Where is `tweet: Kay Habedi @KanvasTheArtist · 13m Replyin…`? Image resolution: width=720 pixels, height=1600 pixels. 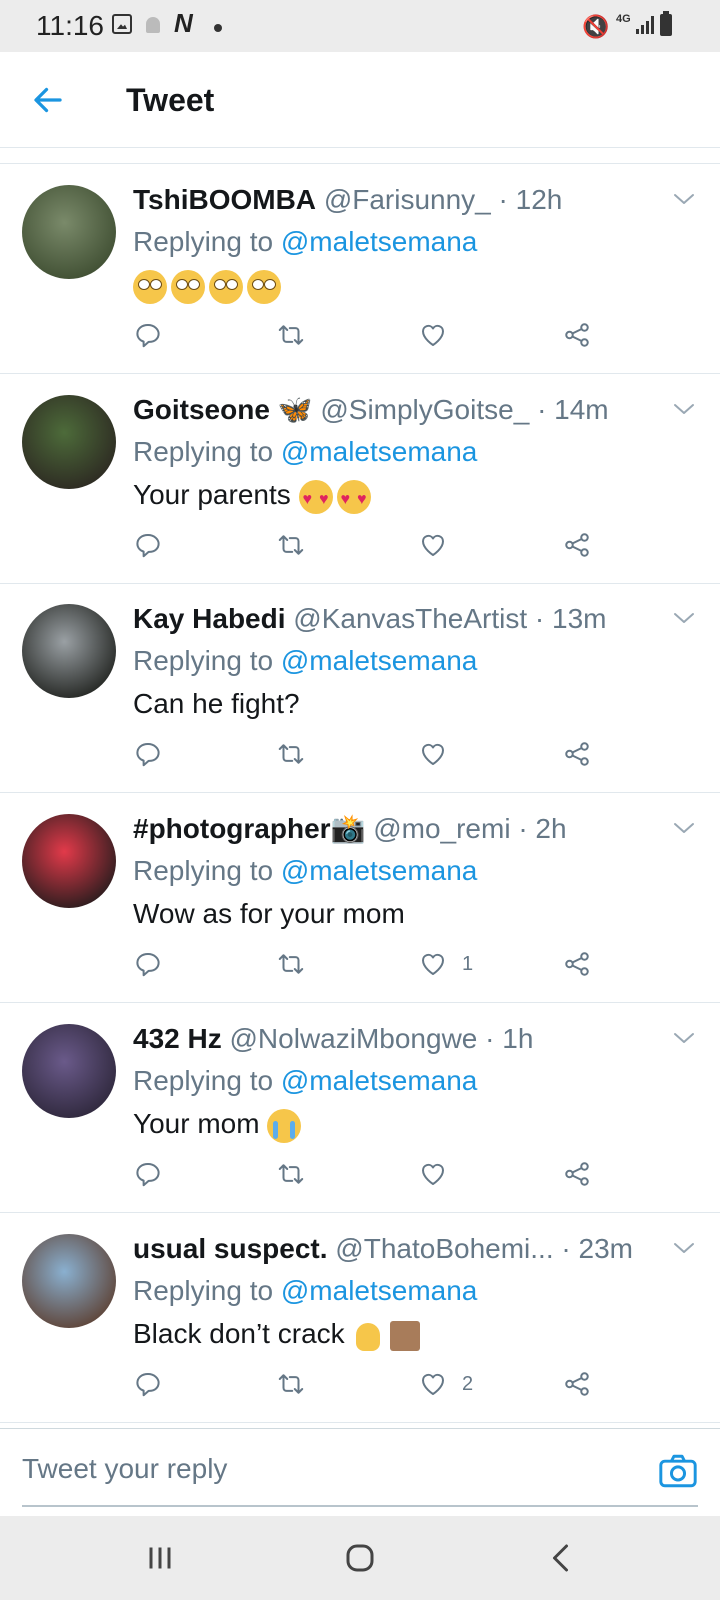
tweet: Kay Habedi @KanvasTheArtist · 13m Replyin… is located at coordinates (360, 688).